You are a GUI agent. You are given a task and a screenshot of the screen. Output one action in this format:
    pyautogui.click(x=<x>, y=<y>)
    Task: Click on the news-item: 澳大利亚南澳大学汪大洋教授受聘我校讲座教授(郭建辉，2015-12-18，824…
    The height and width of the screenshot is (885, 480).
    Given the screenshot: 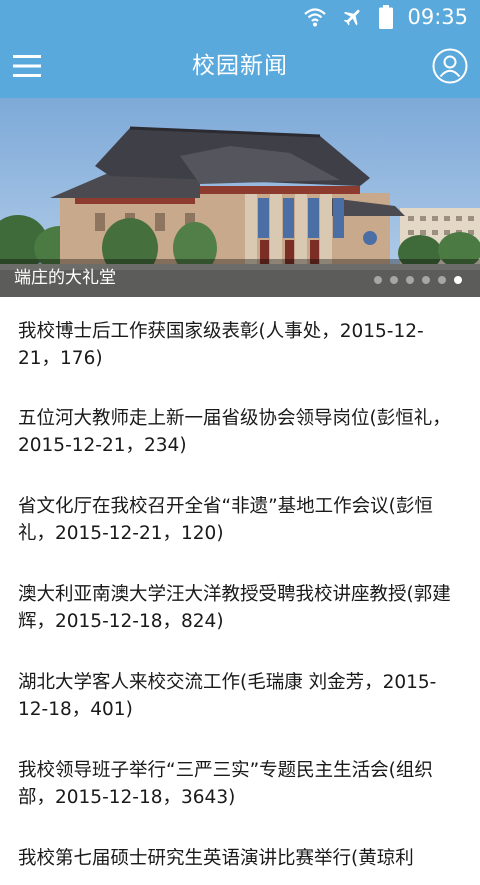 What is the action you would take?
    pyautogui.click(x=240, y=605)
    